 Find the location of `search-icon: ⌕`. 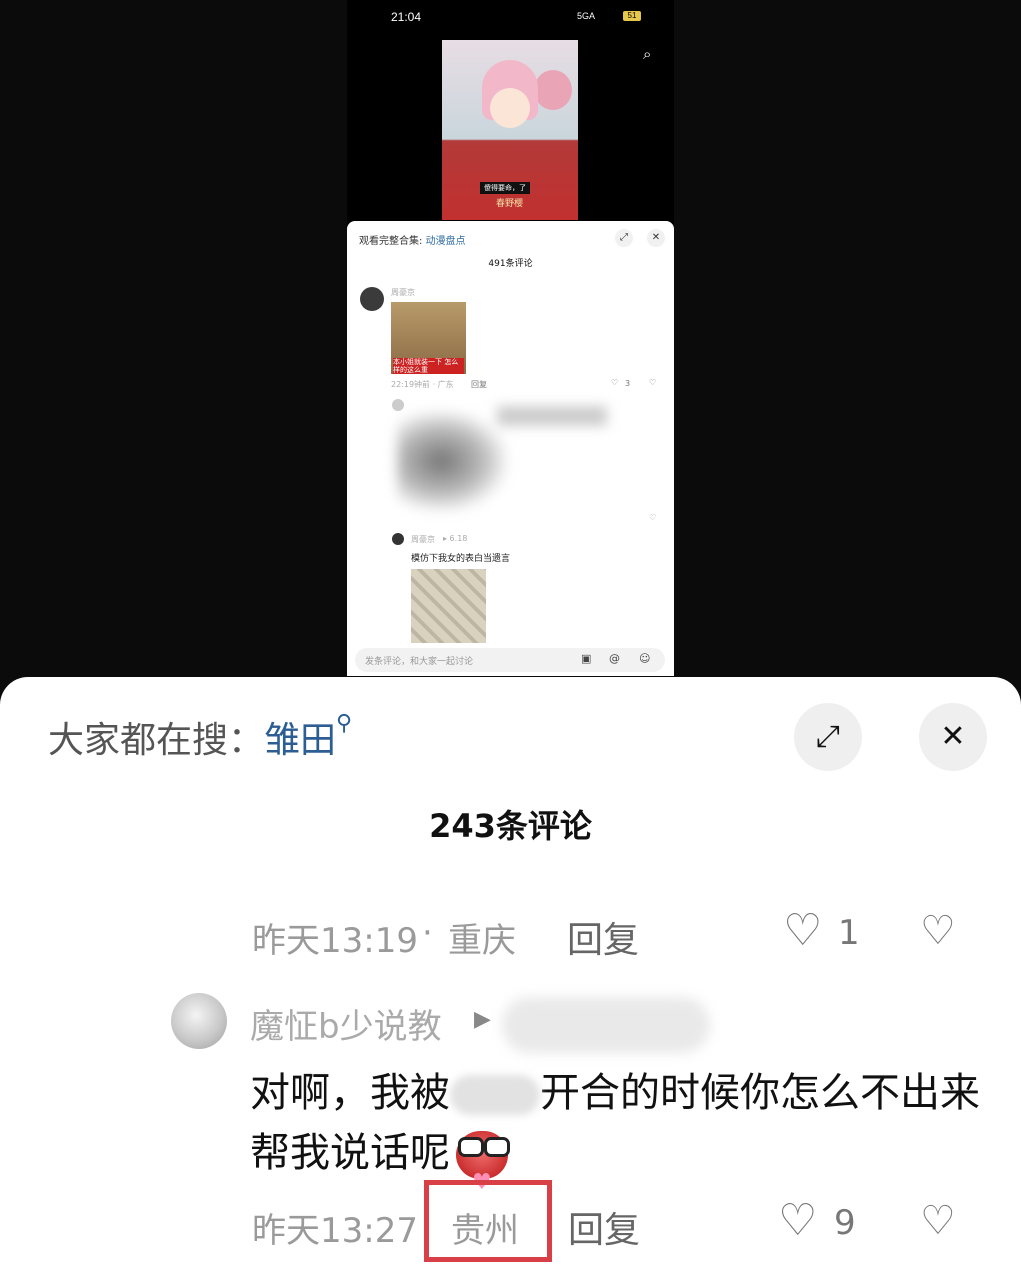

search-icon: ⌕ is located at coordinates (647, 54).